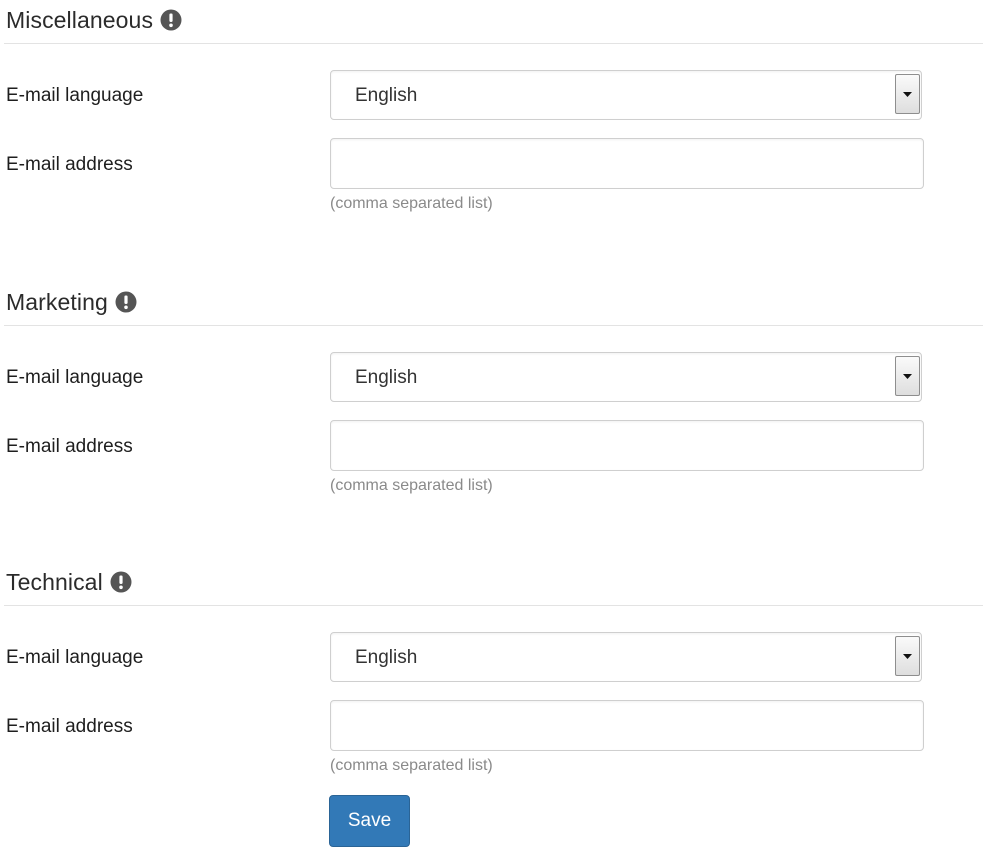  I want to click on section-title: Technical, so click(54, 581).